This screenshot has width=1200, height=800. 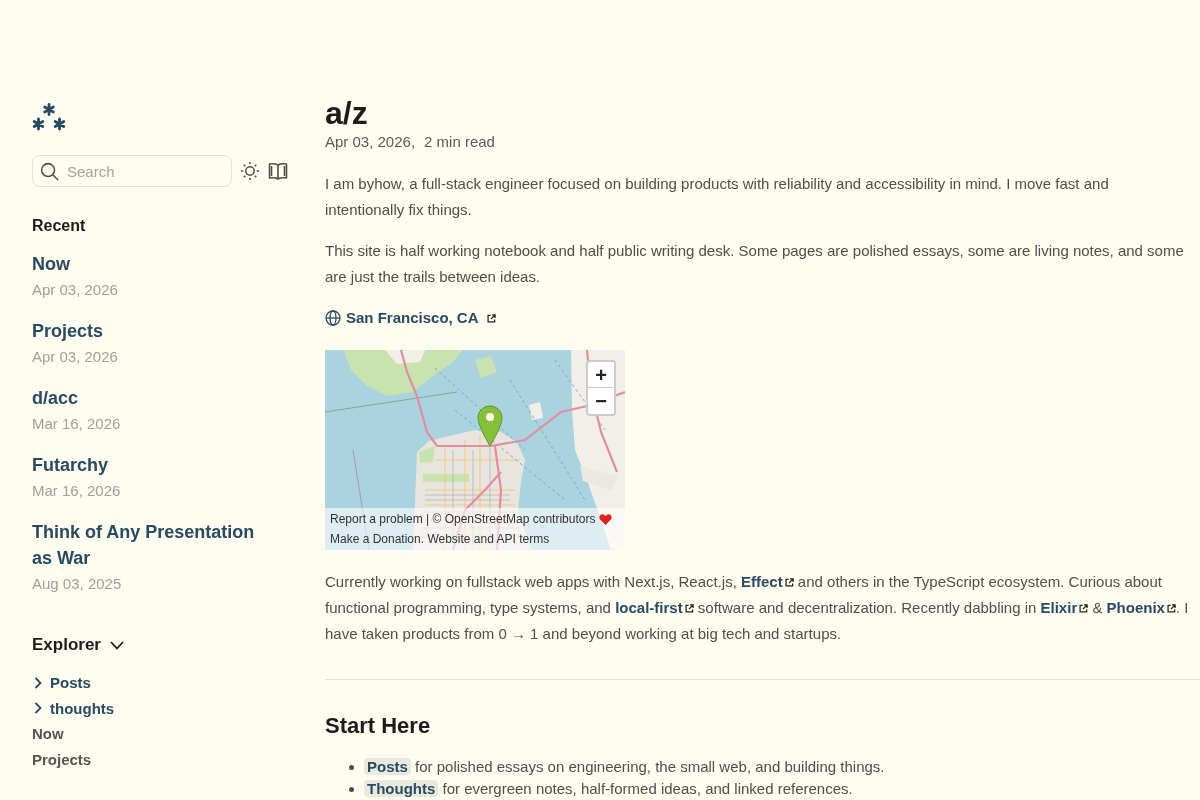 I want to click on external-link: Phoenix, so click(x=1141, y=607).